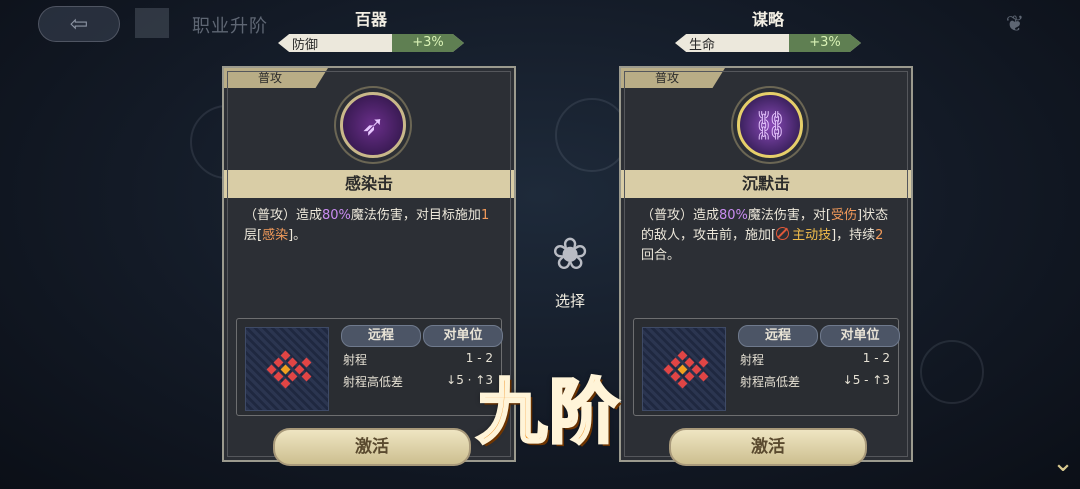  Describe the element at coordinates (540, 25) in the screenshot. I see `top-bar: ⇦ 职业升阶 ❦` at that location.